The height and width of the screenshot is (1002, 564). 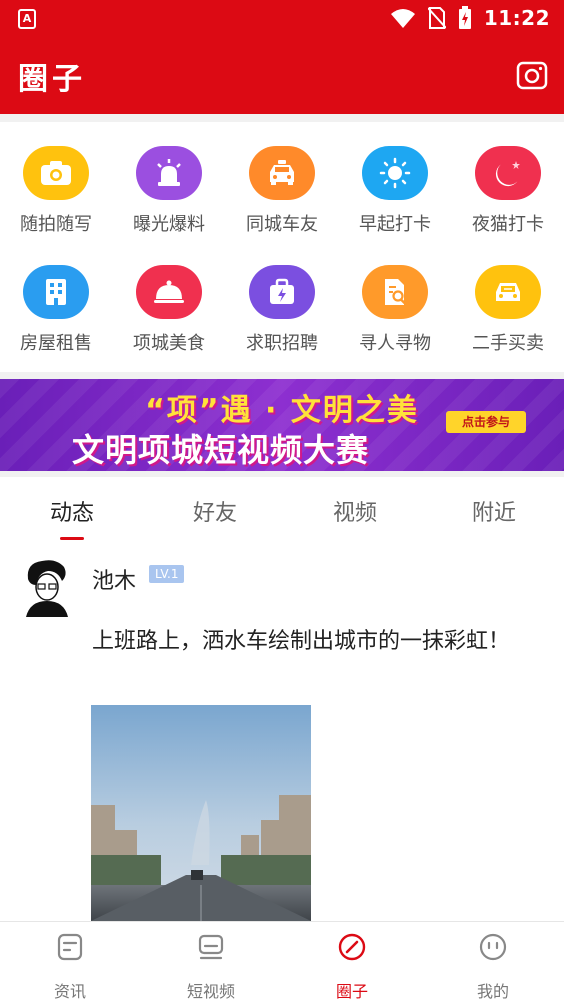 What do you see at coordinates (493, 967) in the screenshot?
I see `nav-item-profile: 我的` at bounding box center [493, 967].